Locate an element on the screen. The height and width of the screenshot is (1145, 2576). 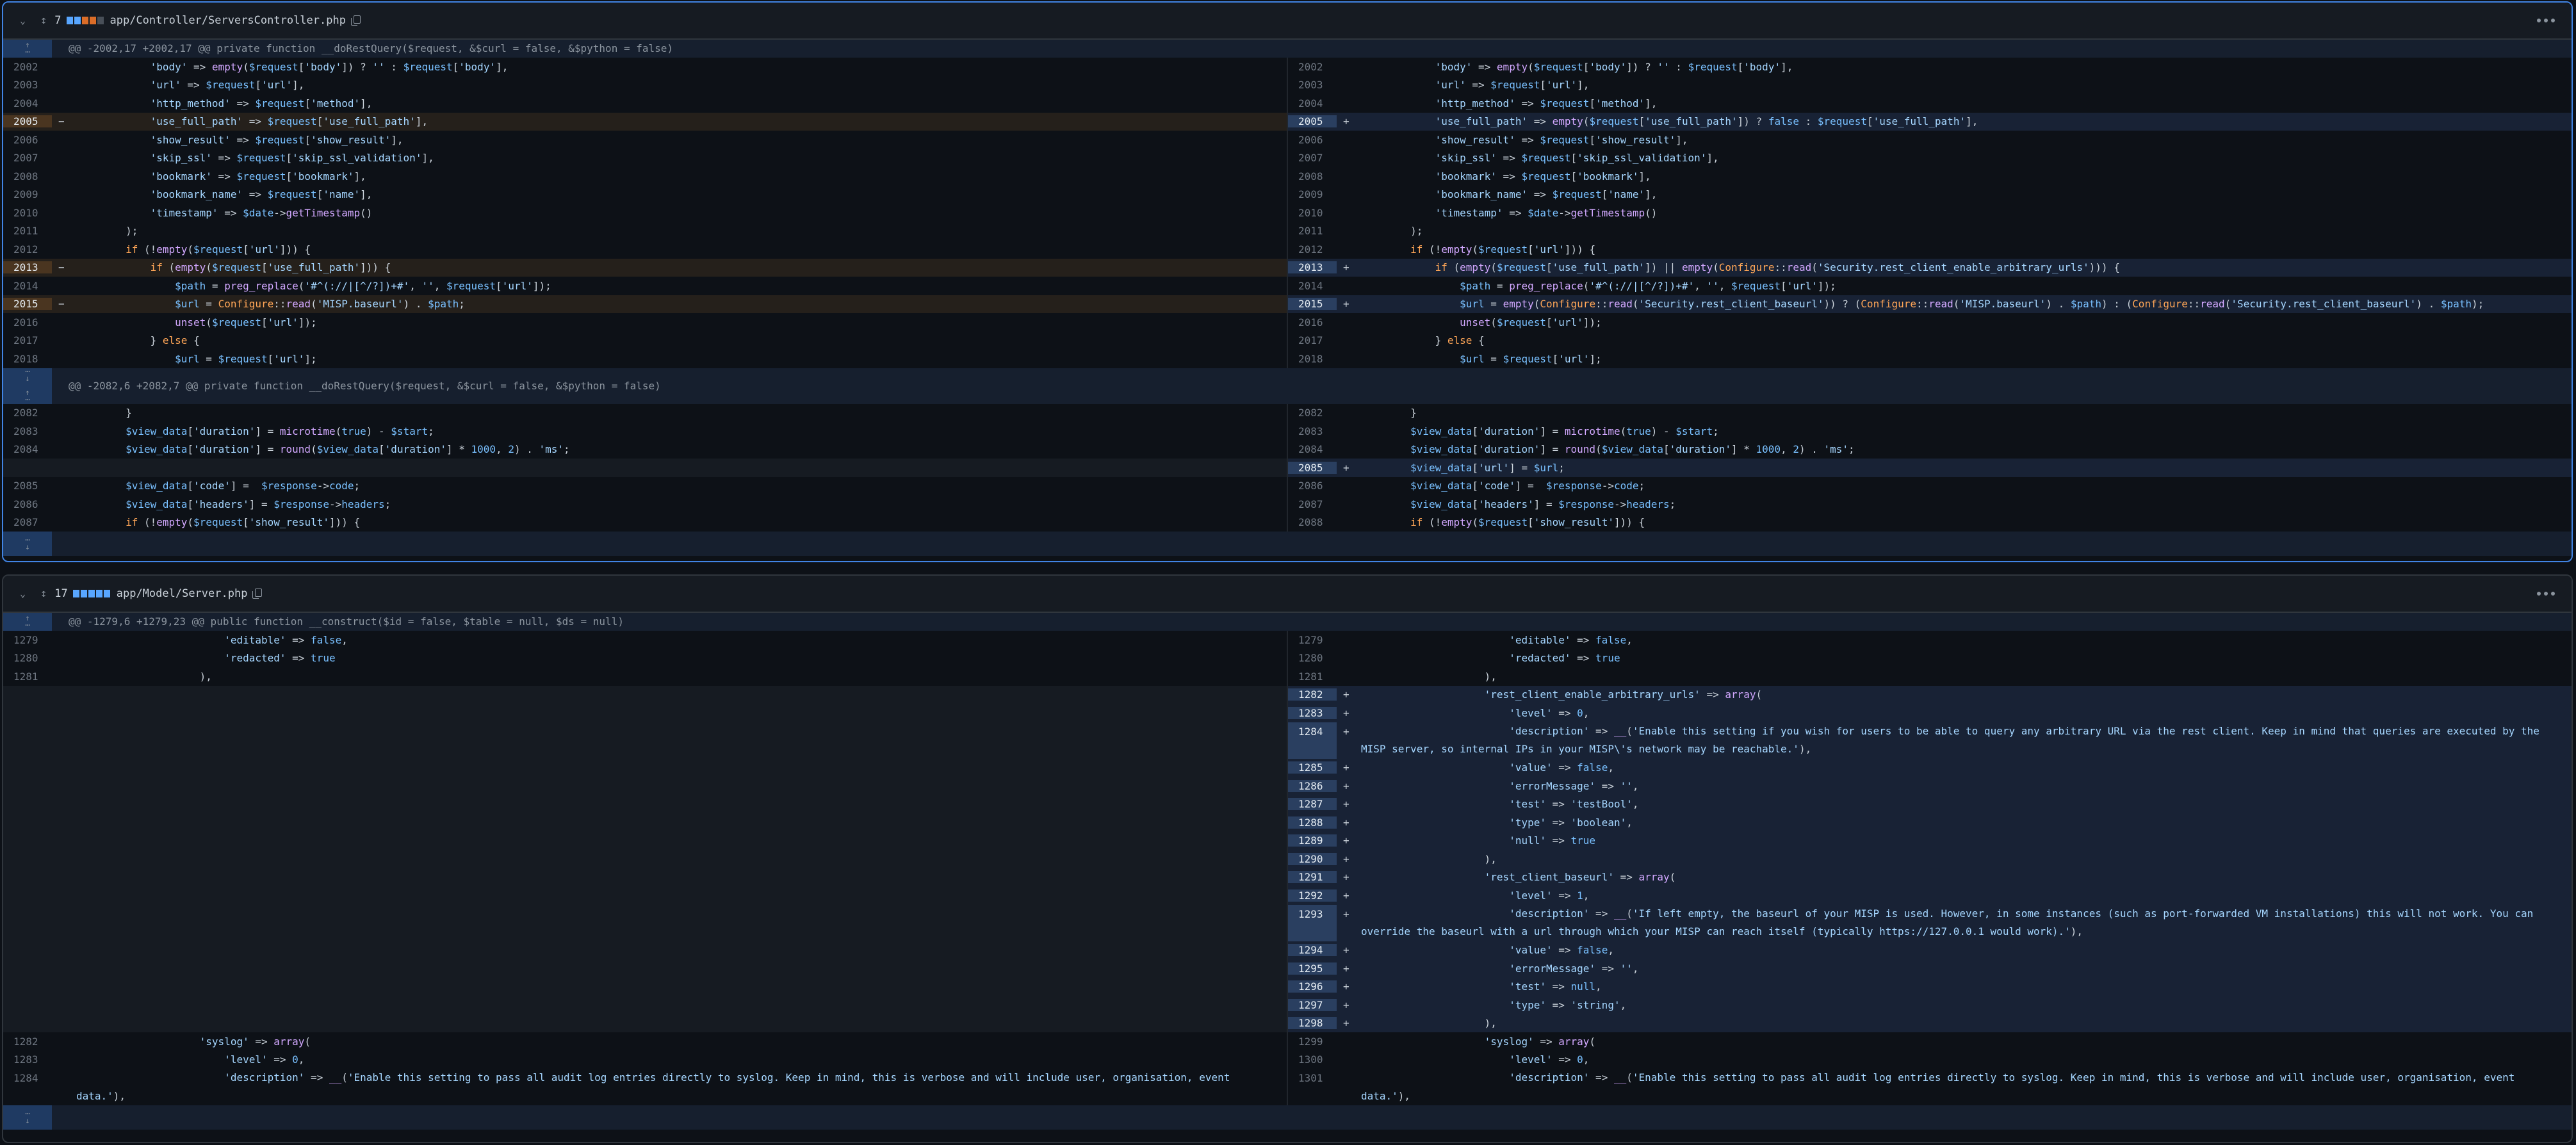
line-number: 1301 is located at coordinates (1312, 1087).